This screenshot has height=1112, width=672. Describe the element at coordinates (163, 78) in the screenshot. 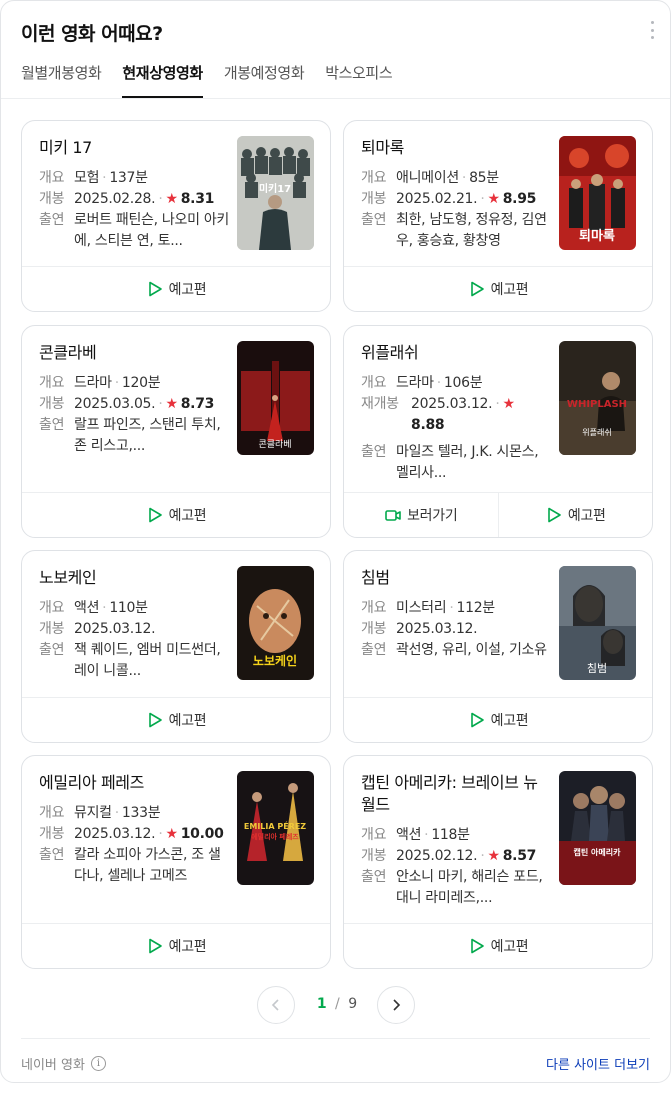

I see `tab-now-showing: 현재상영영화` at that location.